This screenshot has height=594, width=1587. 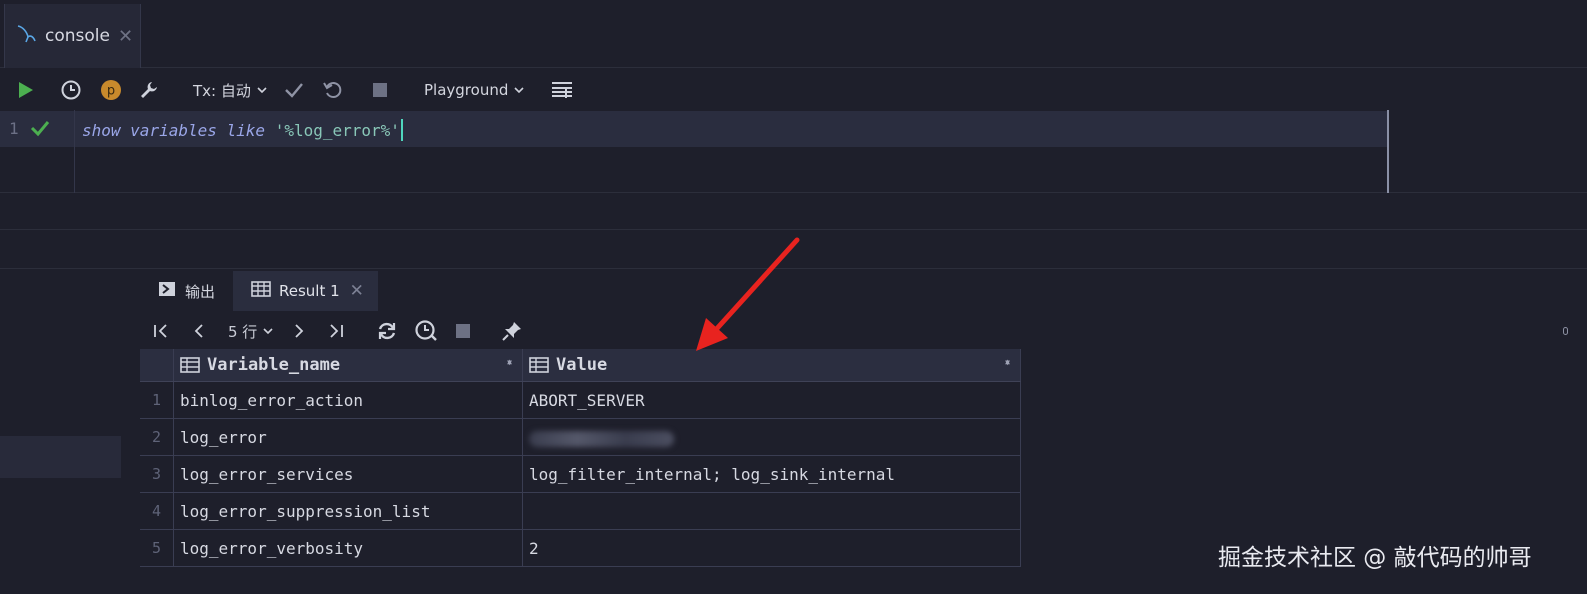 I want to click on column-header-label: Value, so click(x=582, y=364).